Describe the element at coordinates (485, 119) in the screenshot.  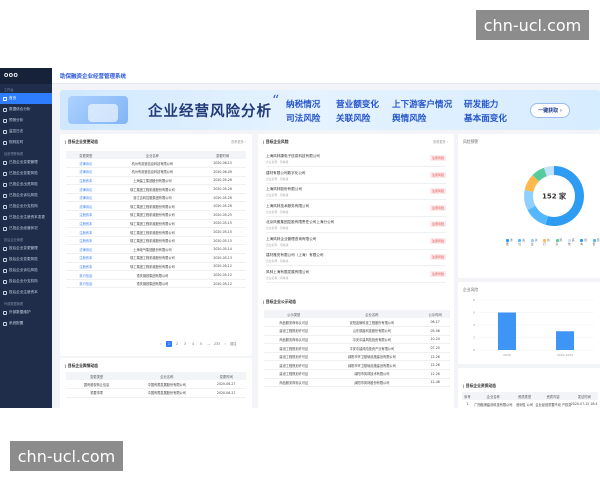
I see `banner-tag: 基本面变化` at that location.